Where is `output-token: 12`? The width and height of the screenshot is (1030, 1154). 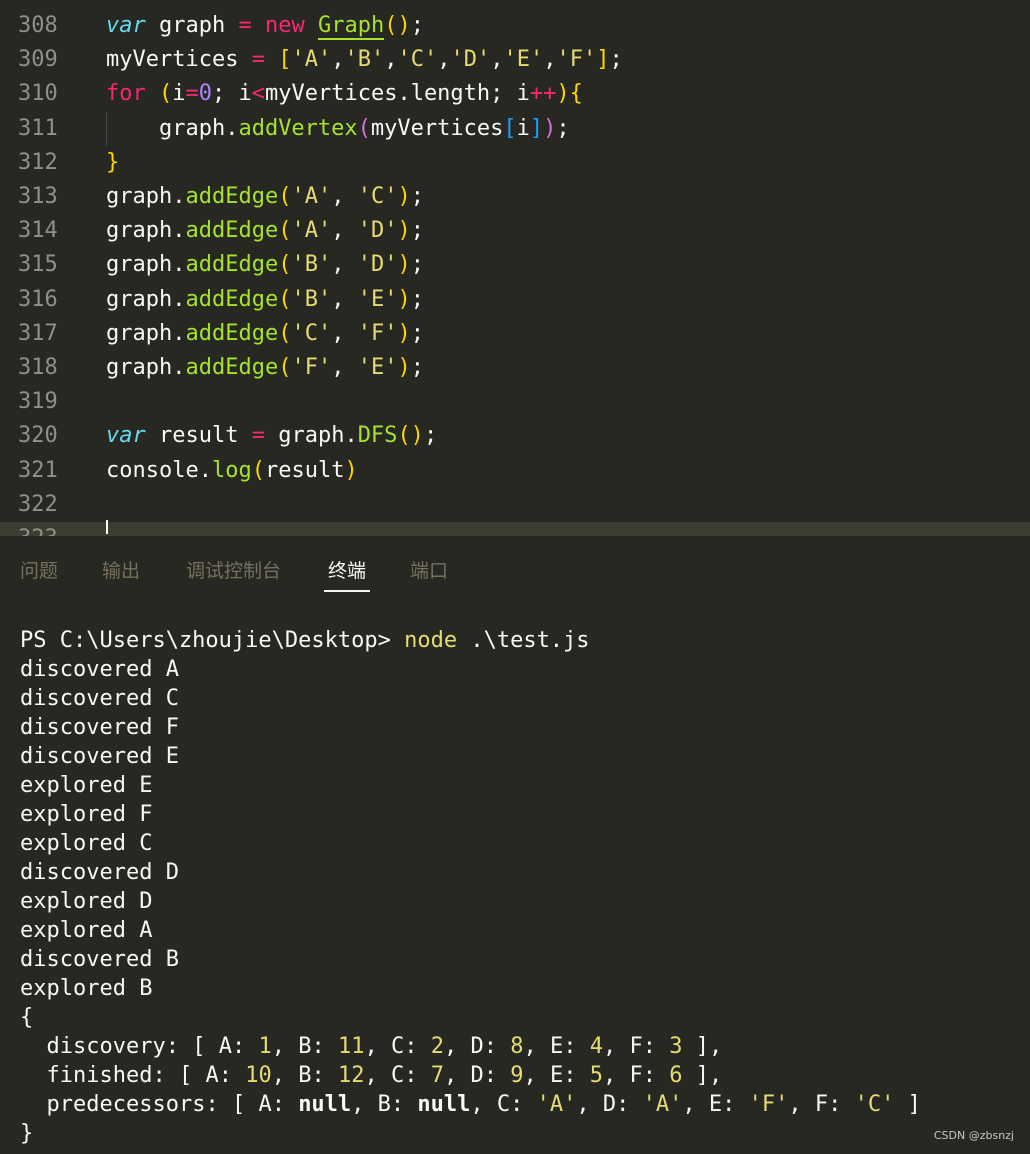
output-token: 12 is located at coordinates (351, 1075).